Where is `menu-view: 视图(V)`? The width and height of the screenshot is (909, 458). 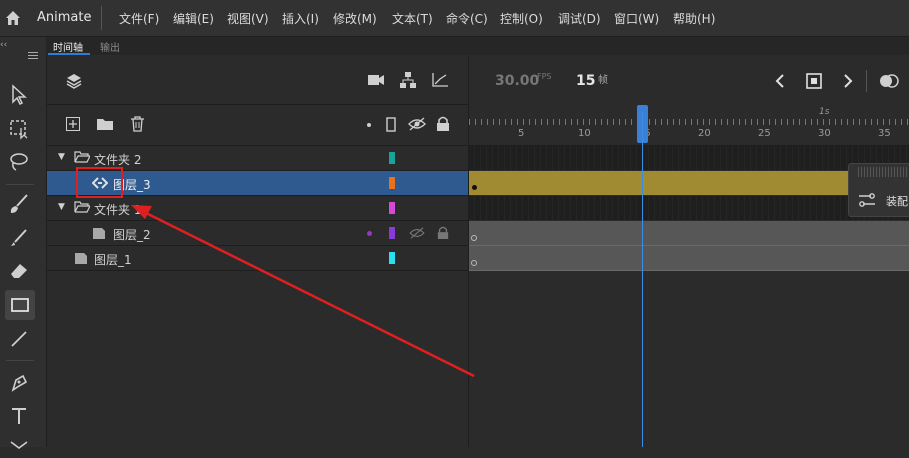
menu-view: 视图(V) is located at coordinates (248, 18).